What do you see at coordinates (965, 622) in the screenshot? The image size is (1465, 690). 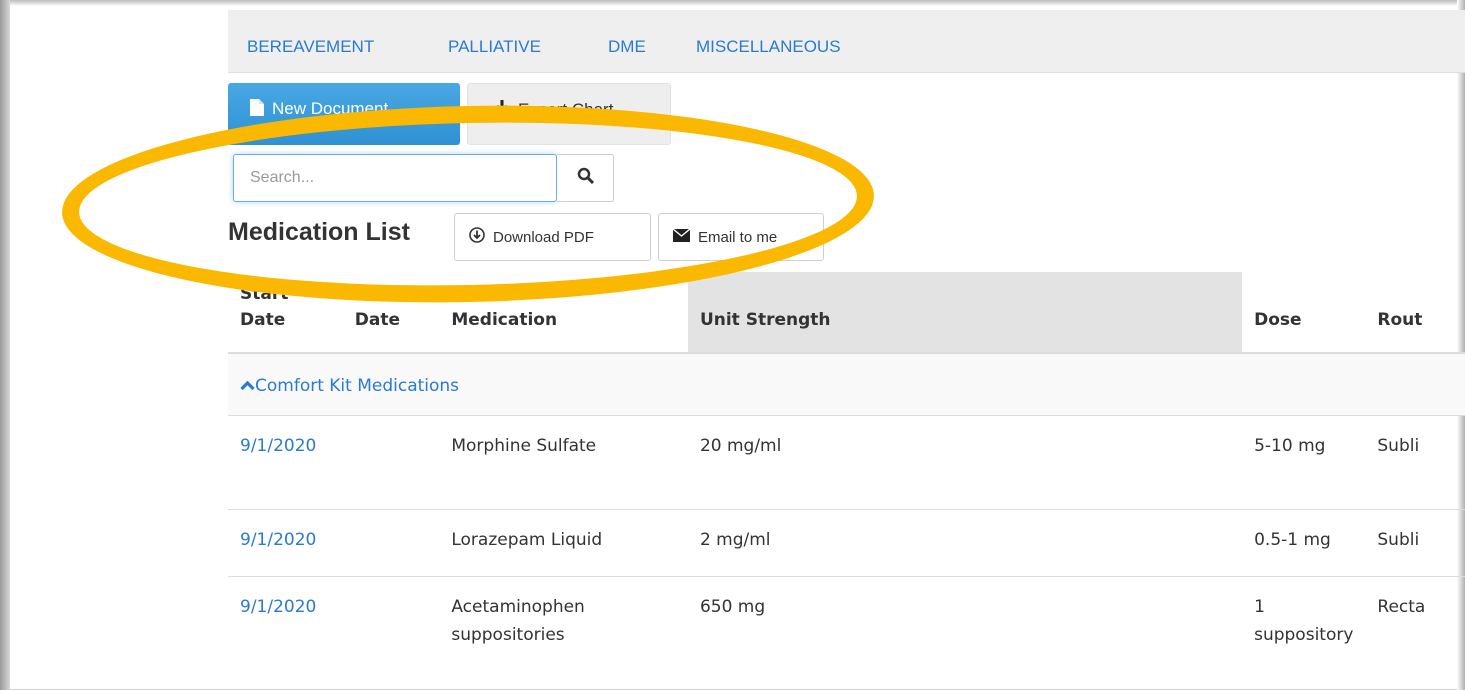 I see `unit-strength-cell: 650 mg` at bounding box center [965, 622].